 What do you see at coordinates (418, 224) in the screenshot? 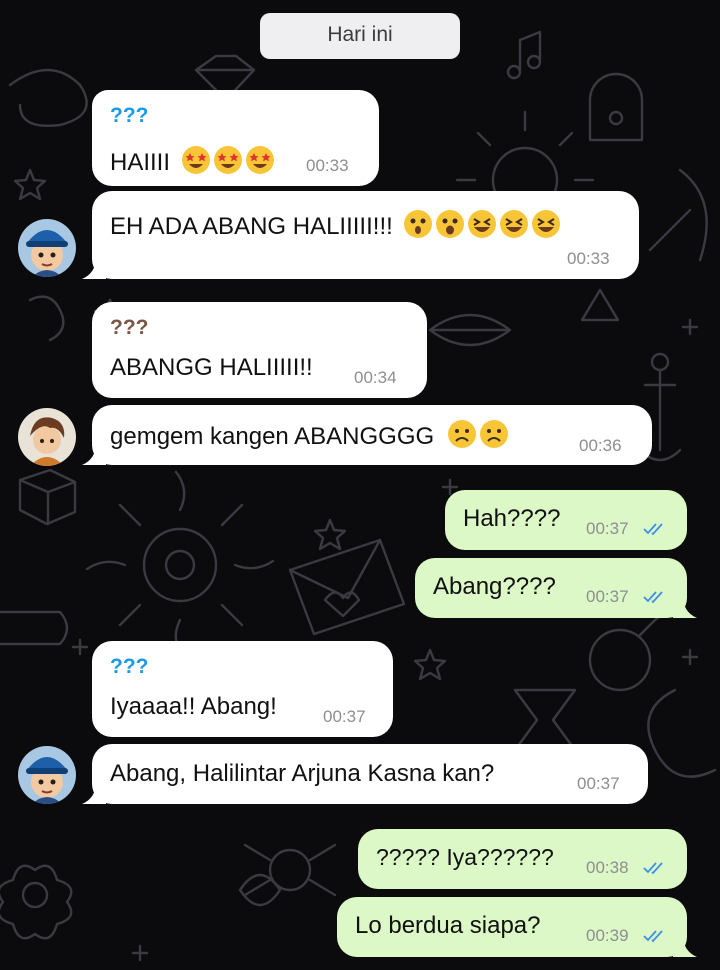
I see `astonished-face-icon` at bounding box center [418, 224].